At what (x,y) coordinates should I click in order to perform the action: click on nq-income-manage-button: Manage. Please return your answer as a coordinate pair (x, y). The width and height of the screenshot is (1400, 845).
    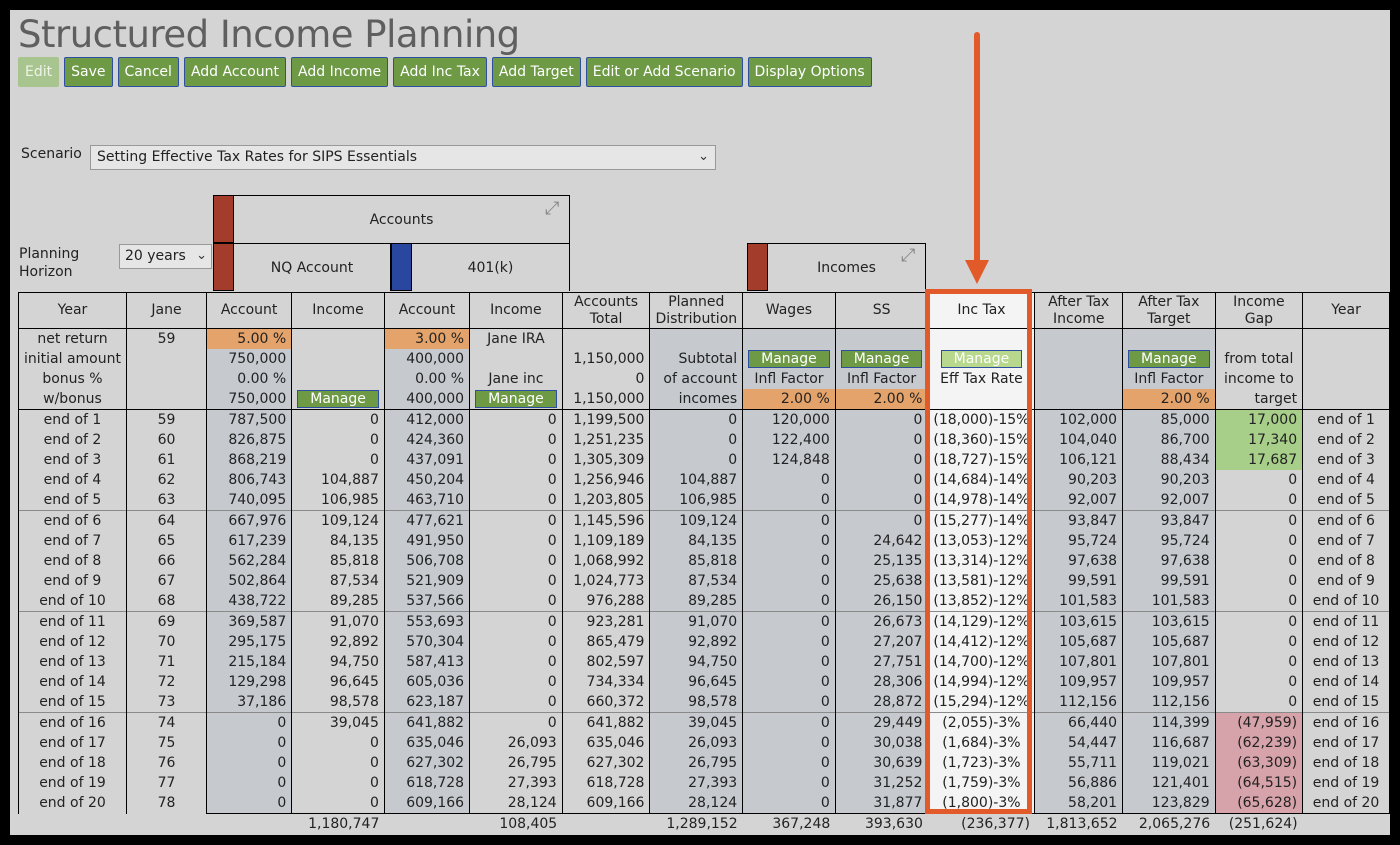
    Looking at the image, I should click on (338, 399).